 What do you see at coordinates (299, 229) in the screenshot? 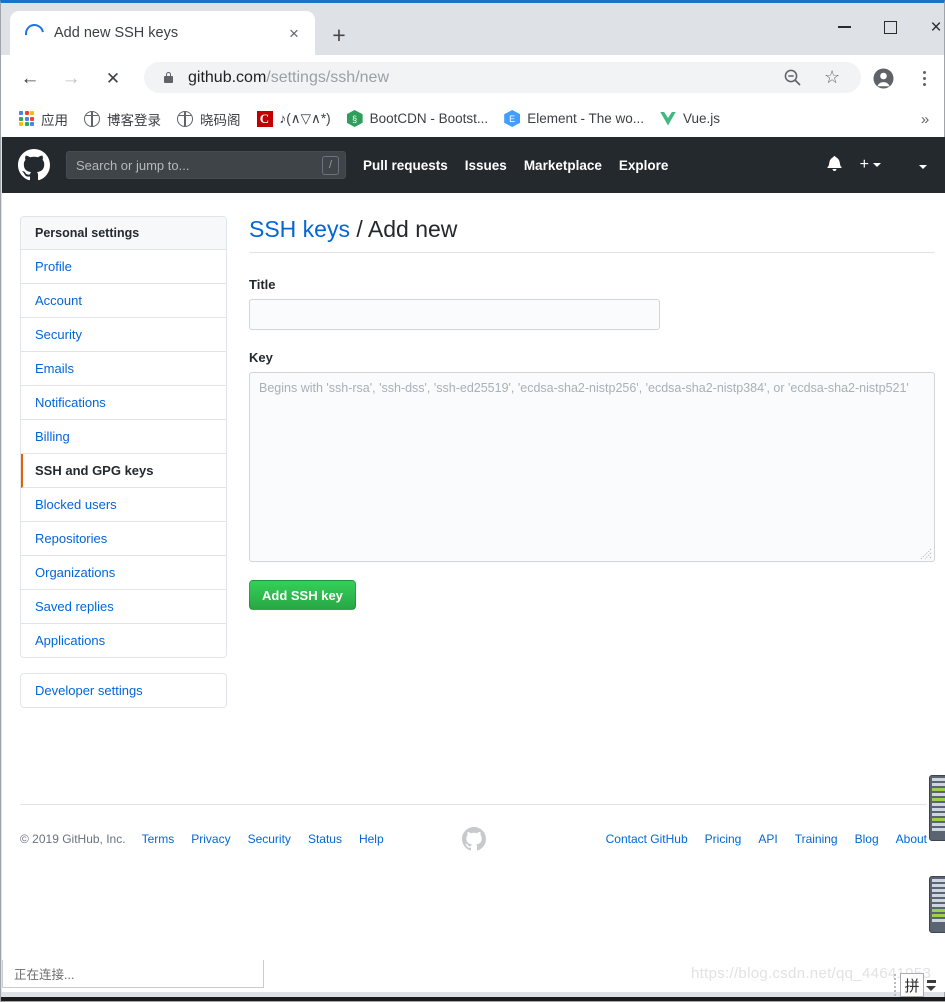
I see `breadcrumb-ssh-keys-link: SSH keys` at bounding box center [299, 229].